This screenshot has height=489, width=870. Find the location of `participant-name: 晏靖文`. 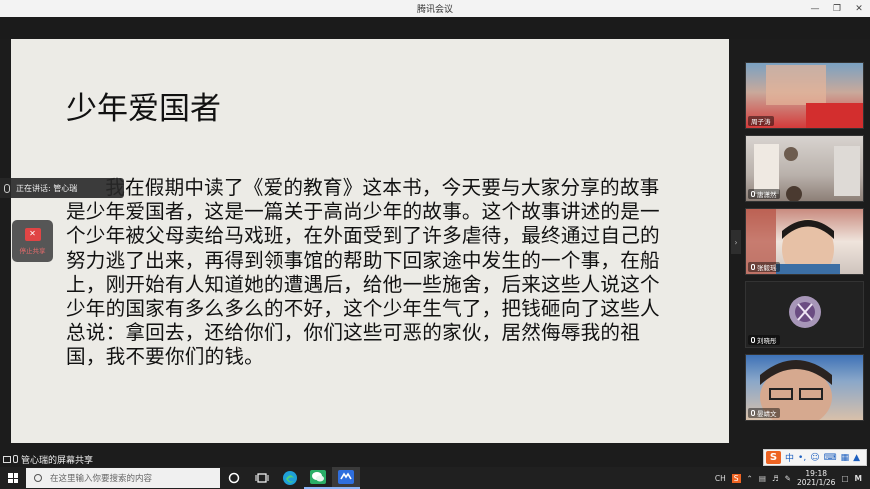

participant-name: 晏靖文 is located at coordinates (764, 413).